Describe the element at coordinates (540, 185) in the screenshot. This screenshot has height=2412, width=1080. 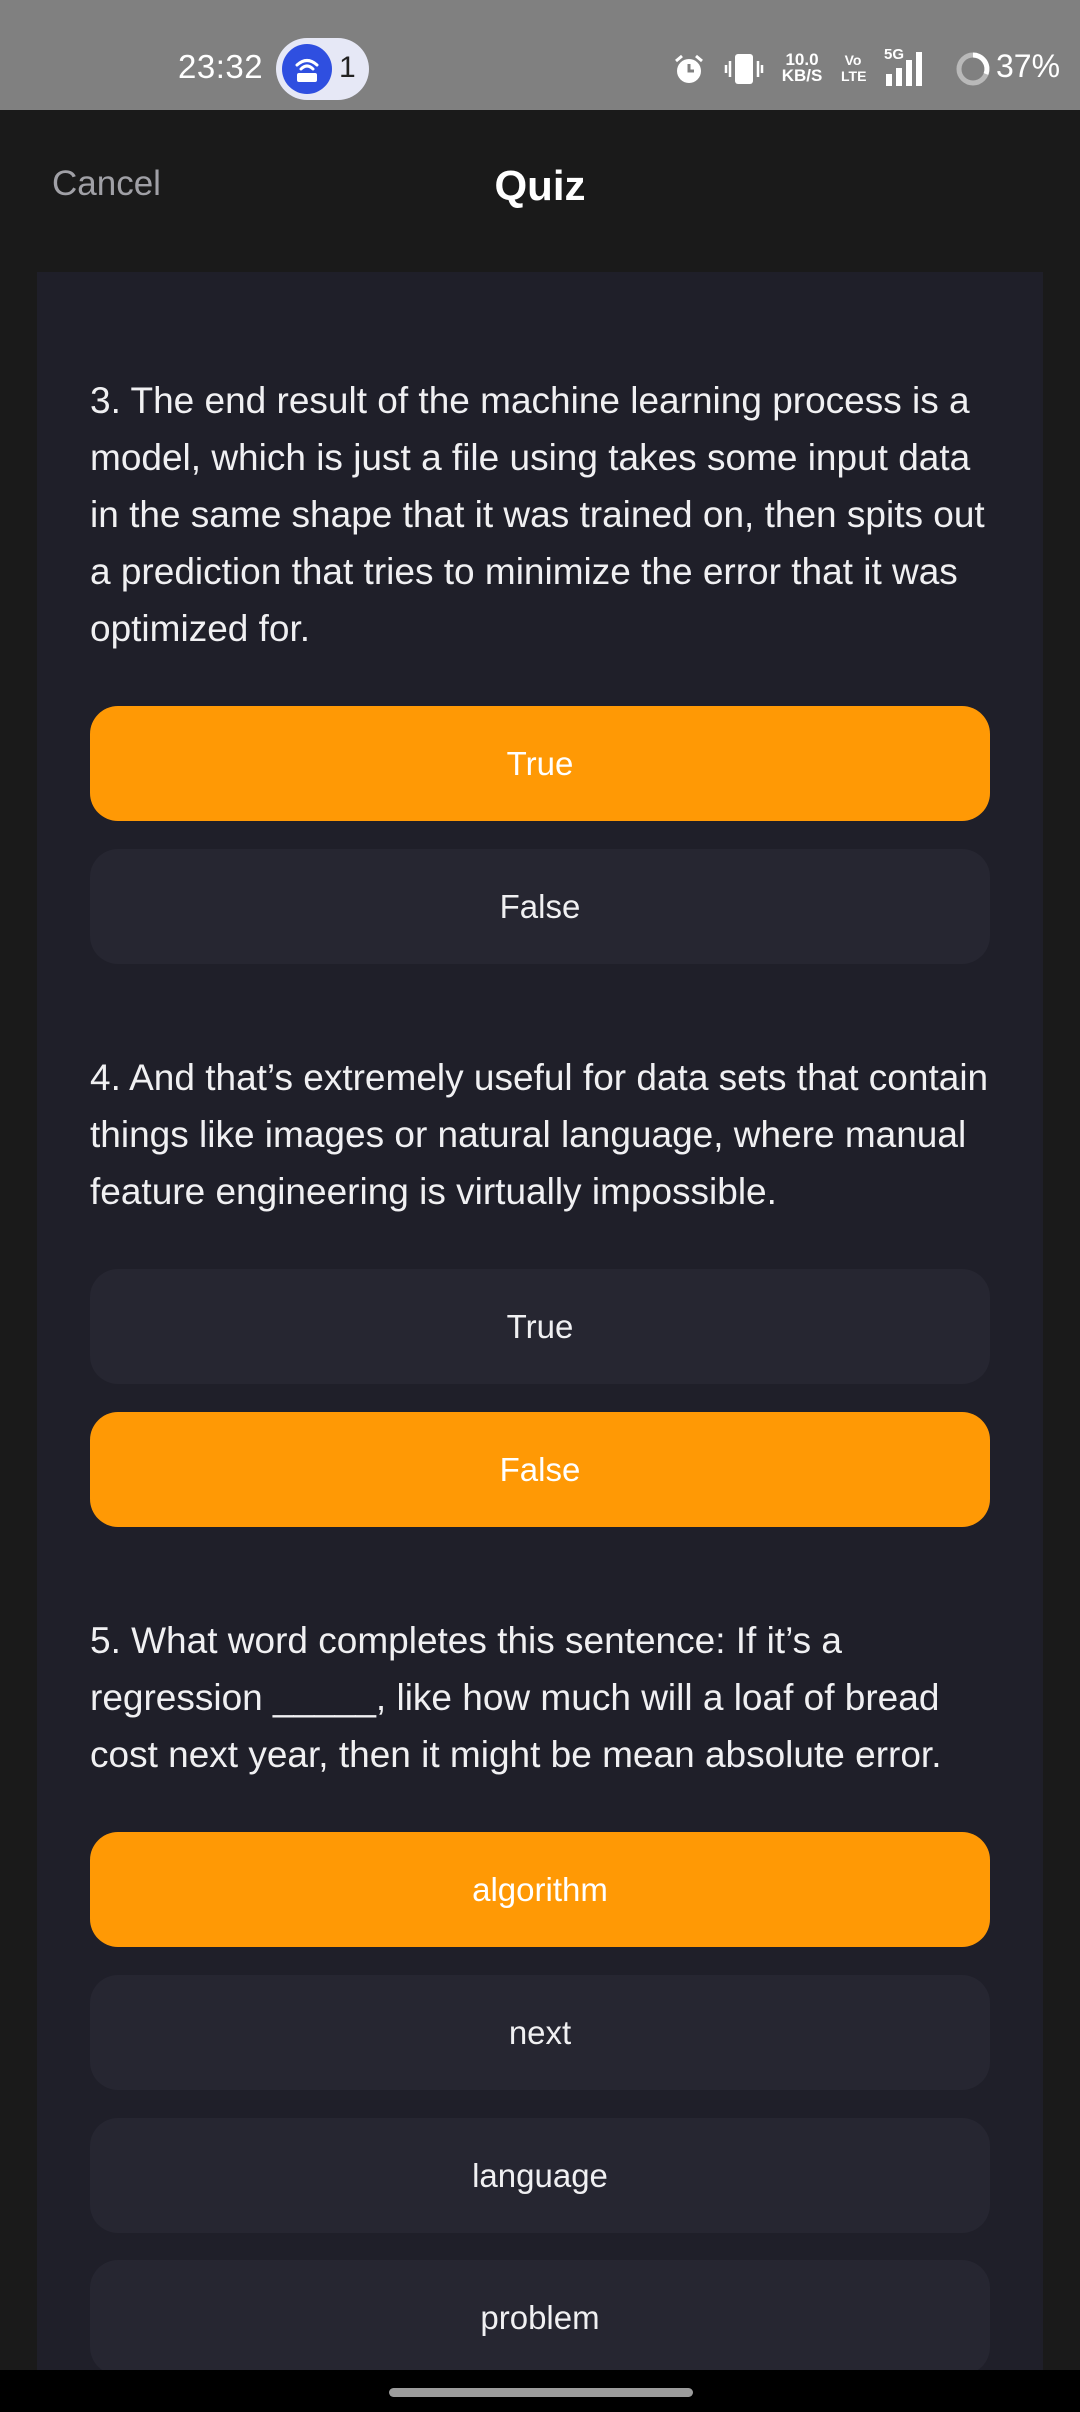
I see `page-title: Quiz` at that location.